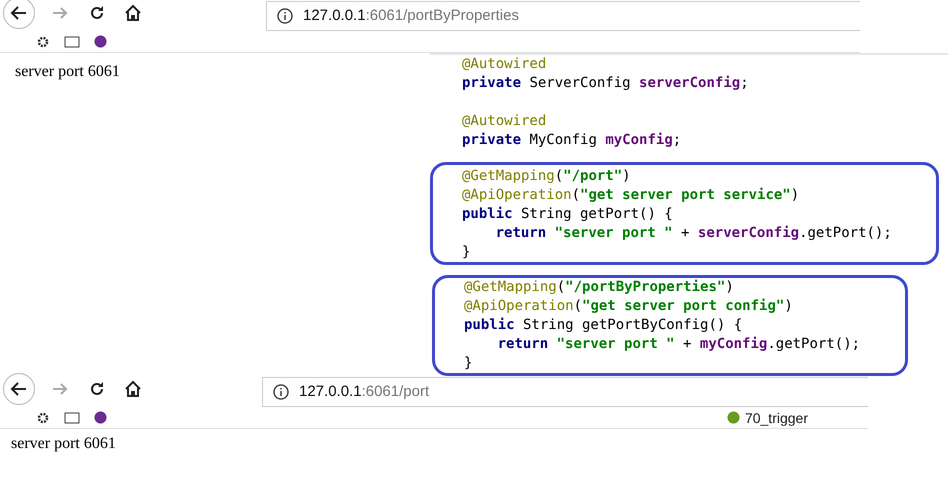 The width and height of the screenshot is (948, 479). Describe the element at coordinates (694, 233) in the screenshot. I see `code-line: return "server port " + serverConfig.getPort();` at that location.